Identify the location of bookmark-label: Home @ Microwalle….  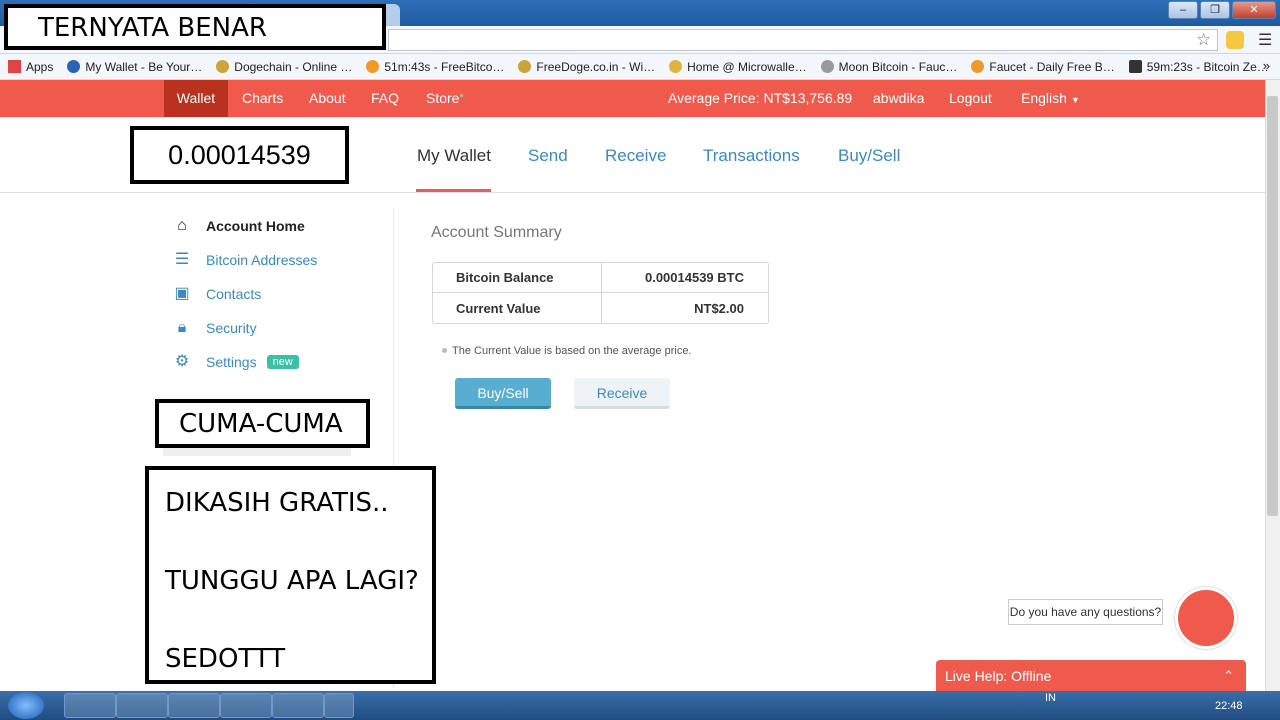
(747, 66).